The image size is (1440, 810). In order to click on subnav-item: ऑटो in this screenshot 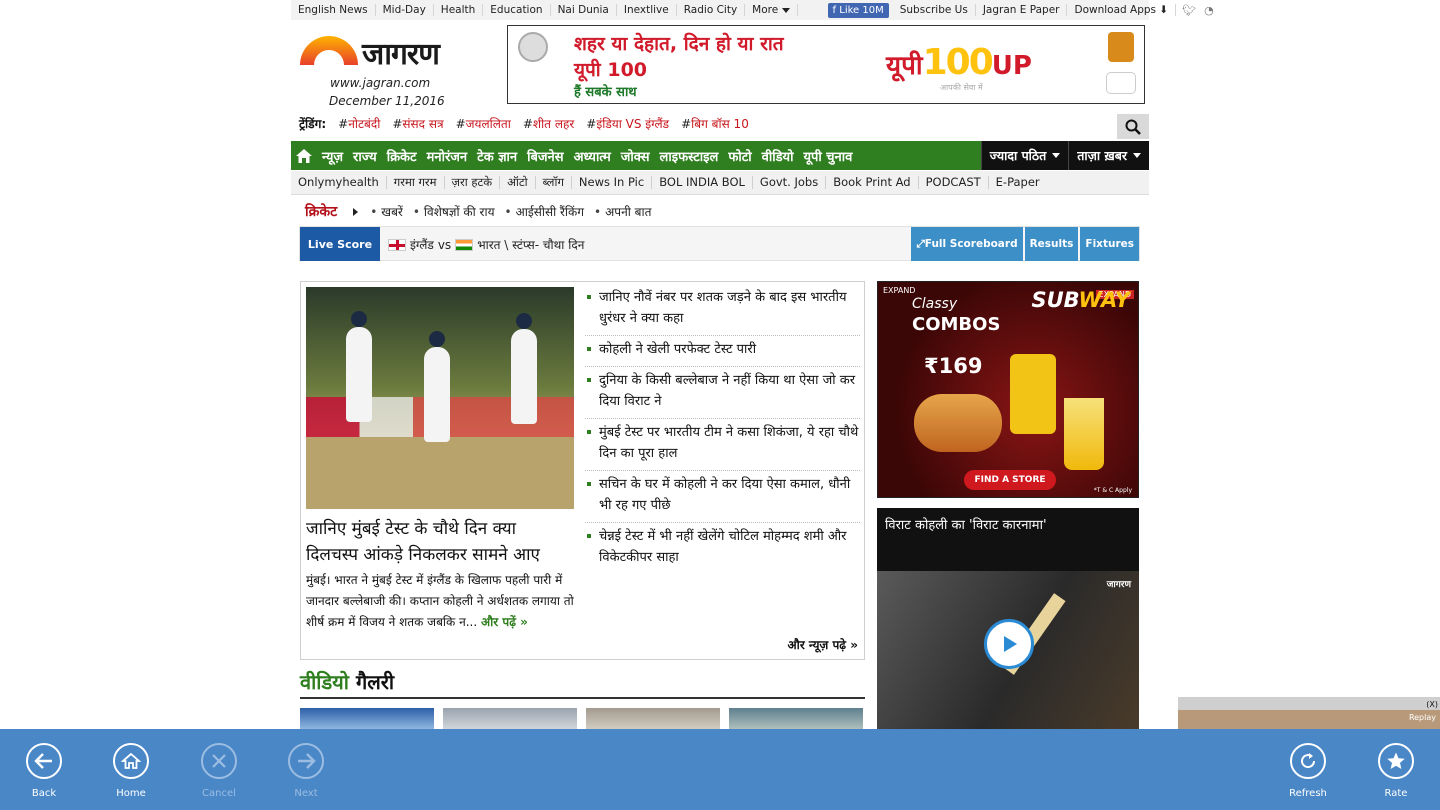, I will do `click(518, 182)`.